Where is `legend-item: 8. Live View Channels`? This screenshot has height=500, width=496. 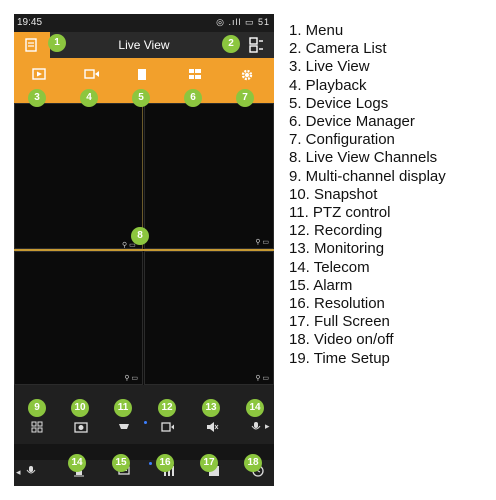 legend-item: 8. Live View Channels is located at coordinates (363, 158).